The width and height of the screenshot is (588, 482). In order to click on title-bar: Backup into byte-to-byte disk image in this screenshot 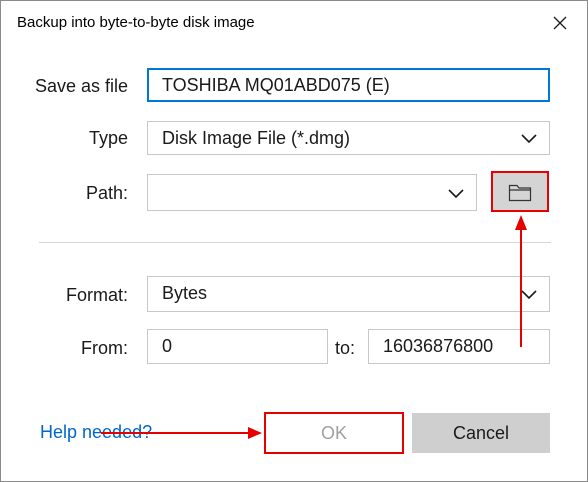, I will do `click(294, 23)`.